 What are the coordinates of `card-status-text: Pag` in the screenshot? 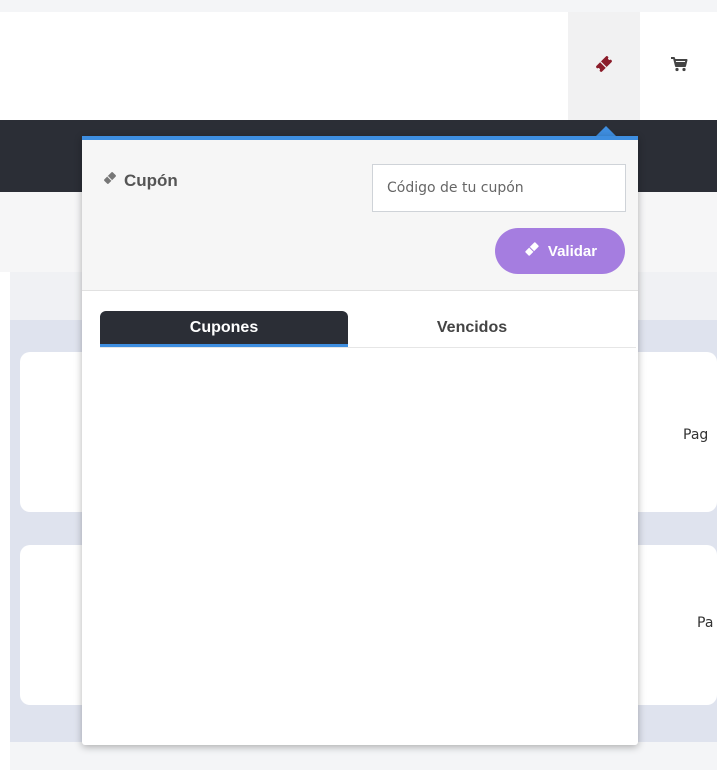 It's located at (696, 435).